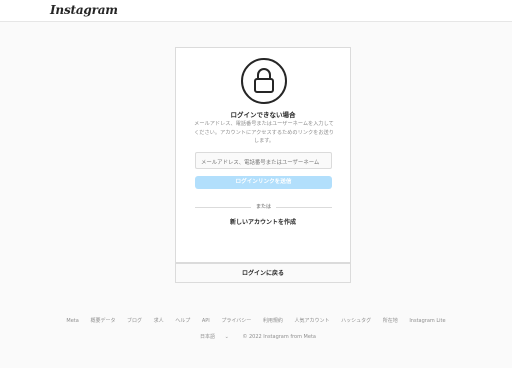 The height and width of the screenshot is (368, 512). What do you see at coordinates (208, 337) in the screenshot?
I see `language-label: 日本語` at bounding box center [208, 337].